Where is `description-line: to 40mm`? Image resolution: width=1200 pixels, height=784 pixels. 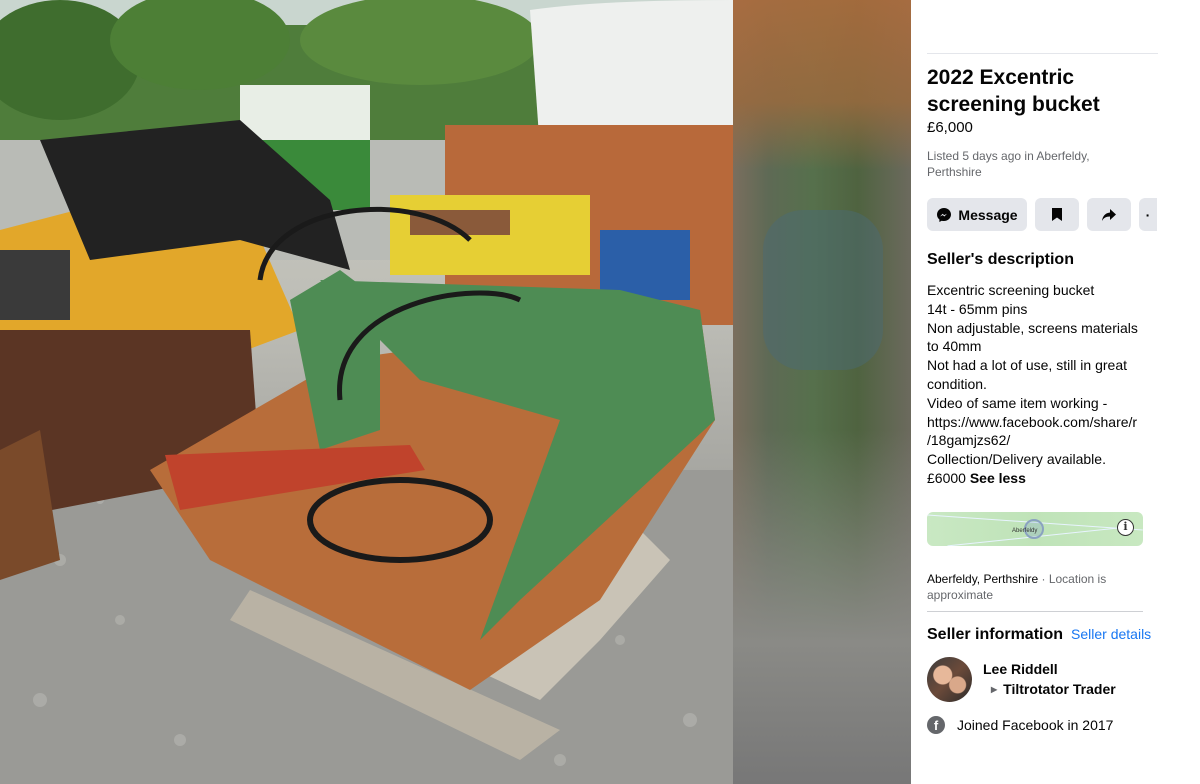 description-line: to 40mm is located at coordinates (954, 346).